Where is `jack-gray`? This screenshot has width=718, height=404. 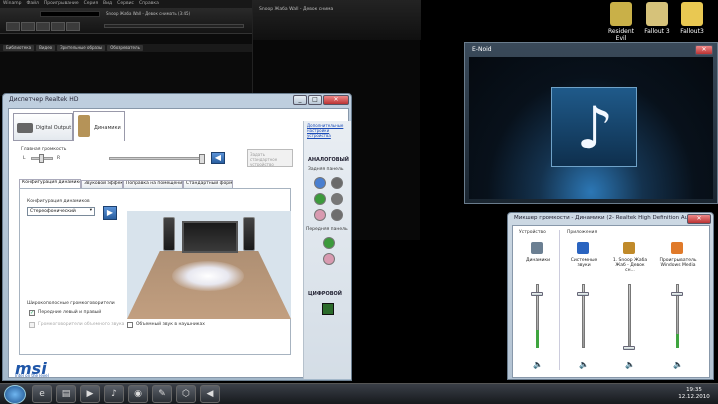
jack-gray is located at coordinates (337, 183).